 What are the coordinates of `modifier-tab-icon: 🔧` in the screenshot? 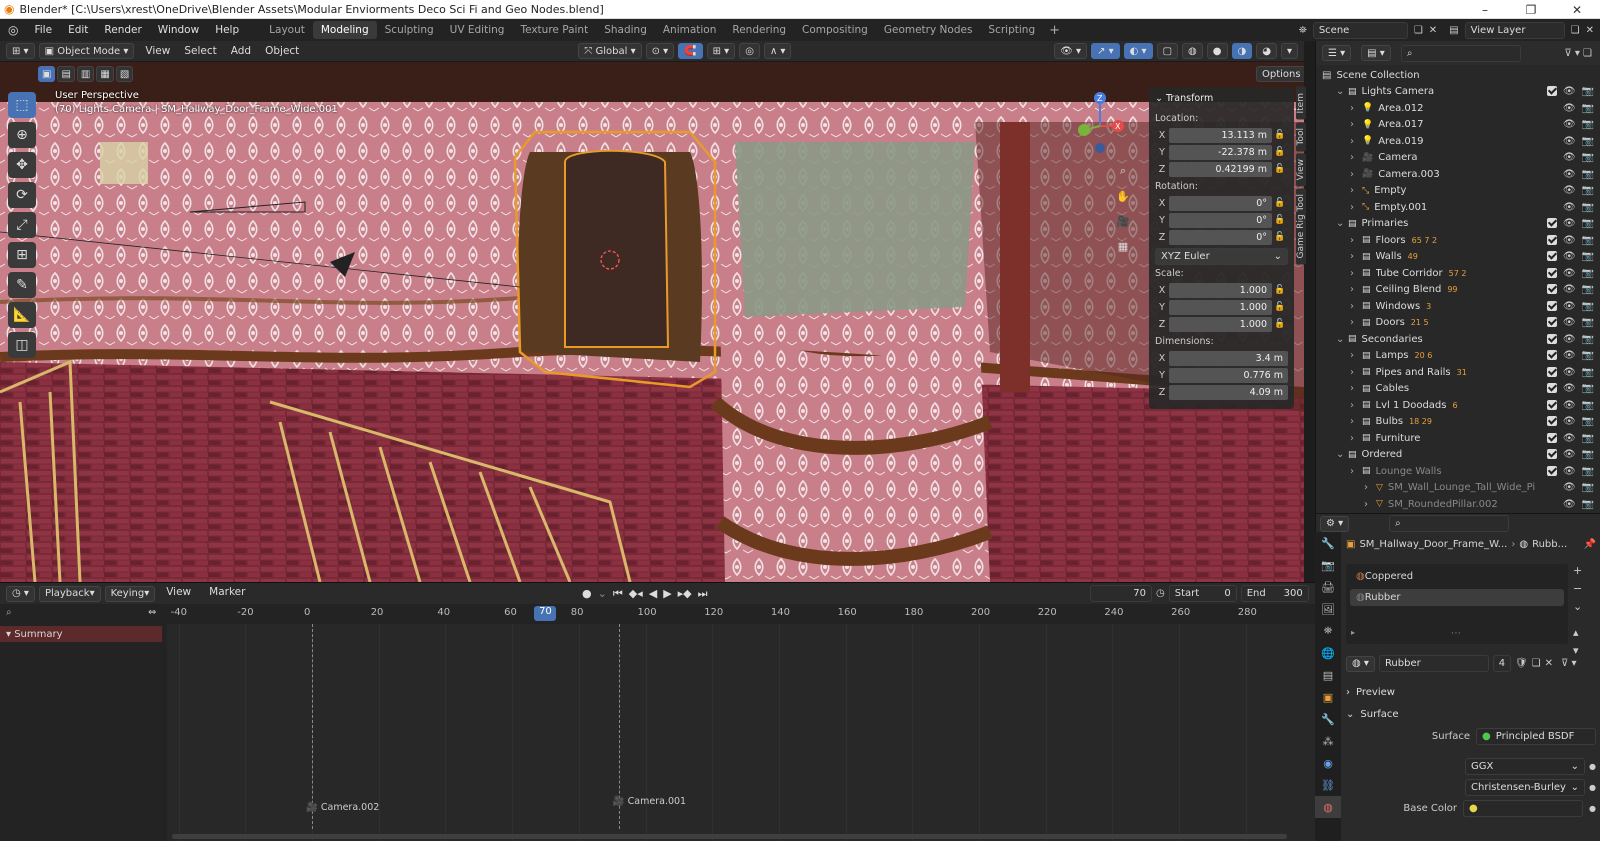 It's located at (1328, 719).